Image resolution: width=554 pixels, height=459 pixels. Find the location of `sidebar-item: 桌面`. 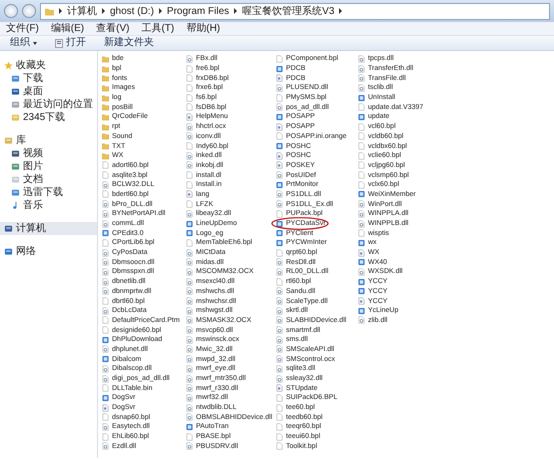

sidebar-item: 桌面 is located at coordinates (48, 91).